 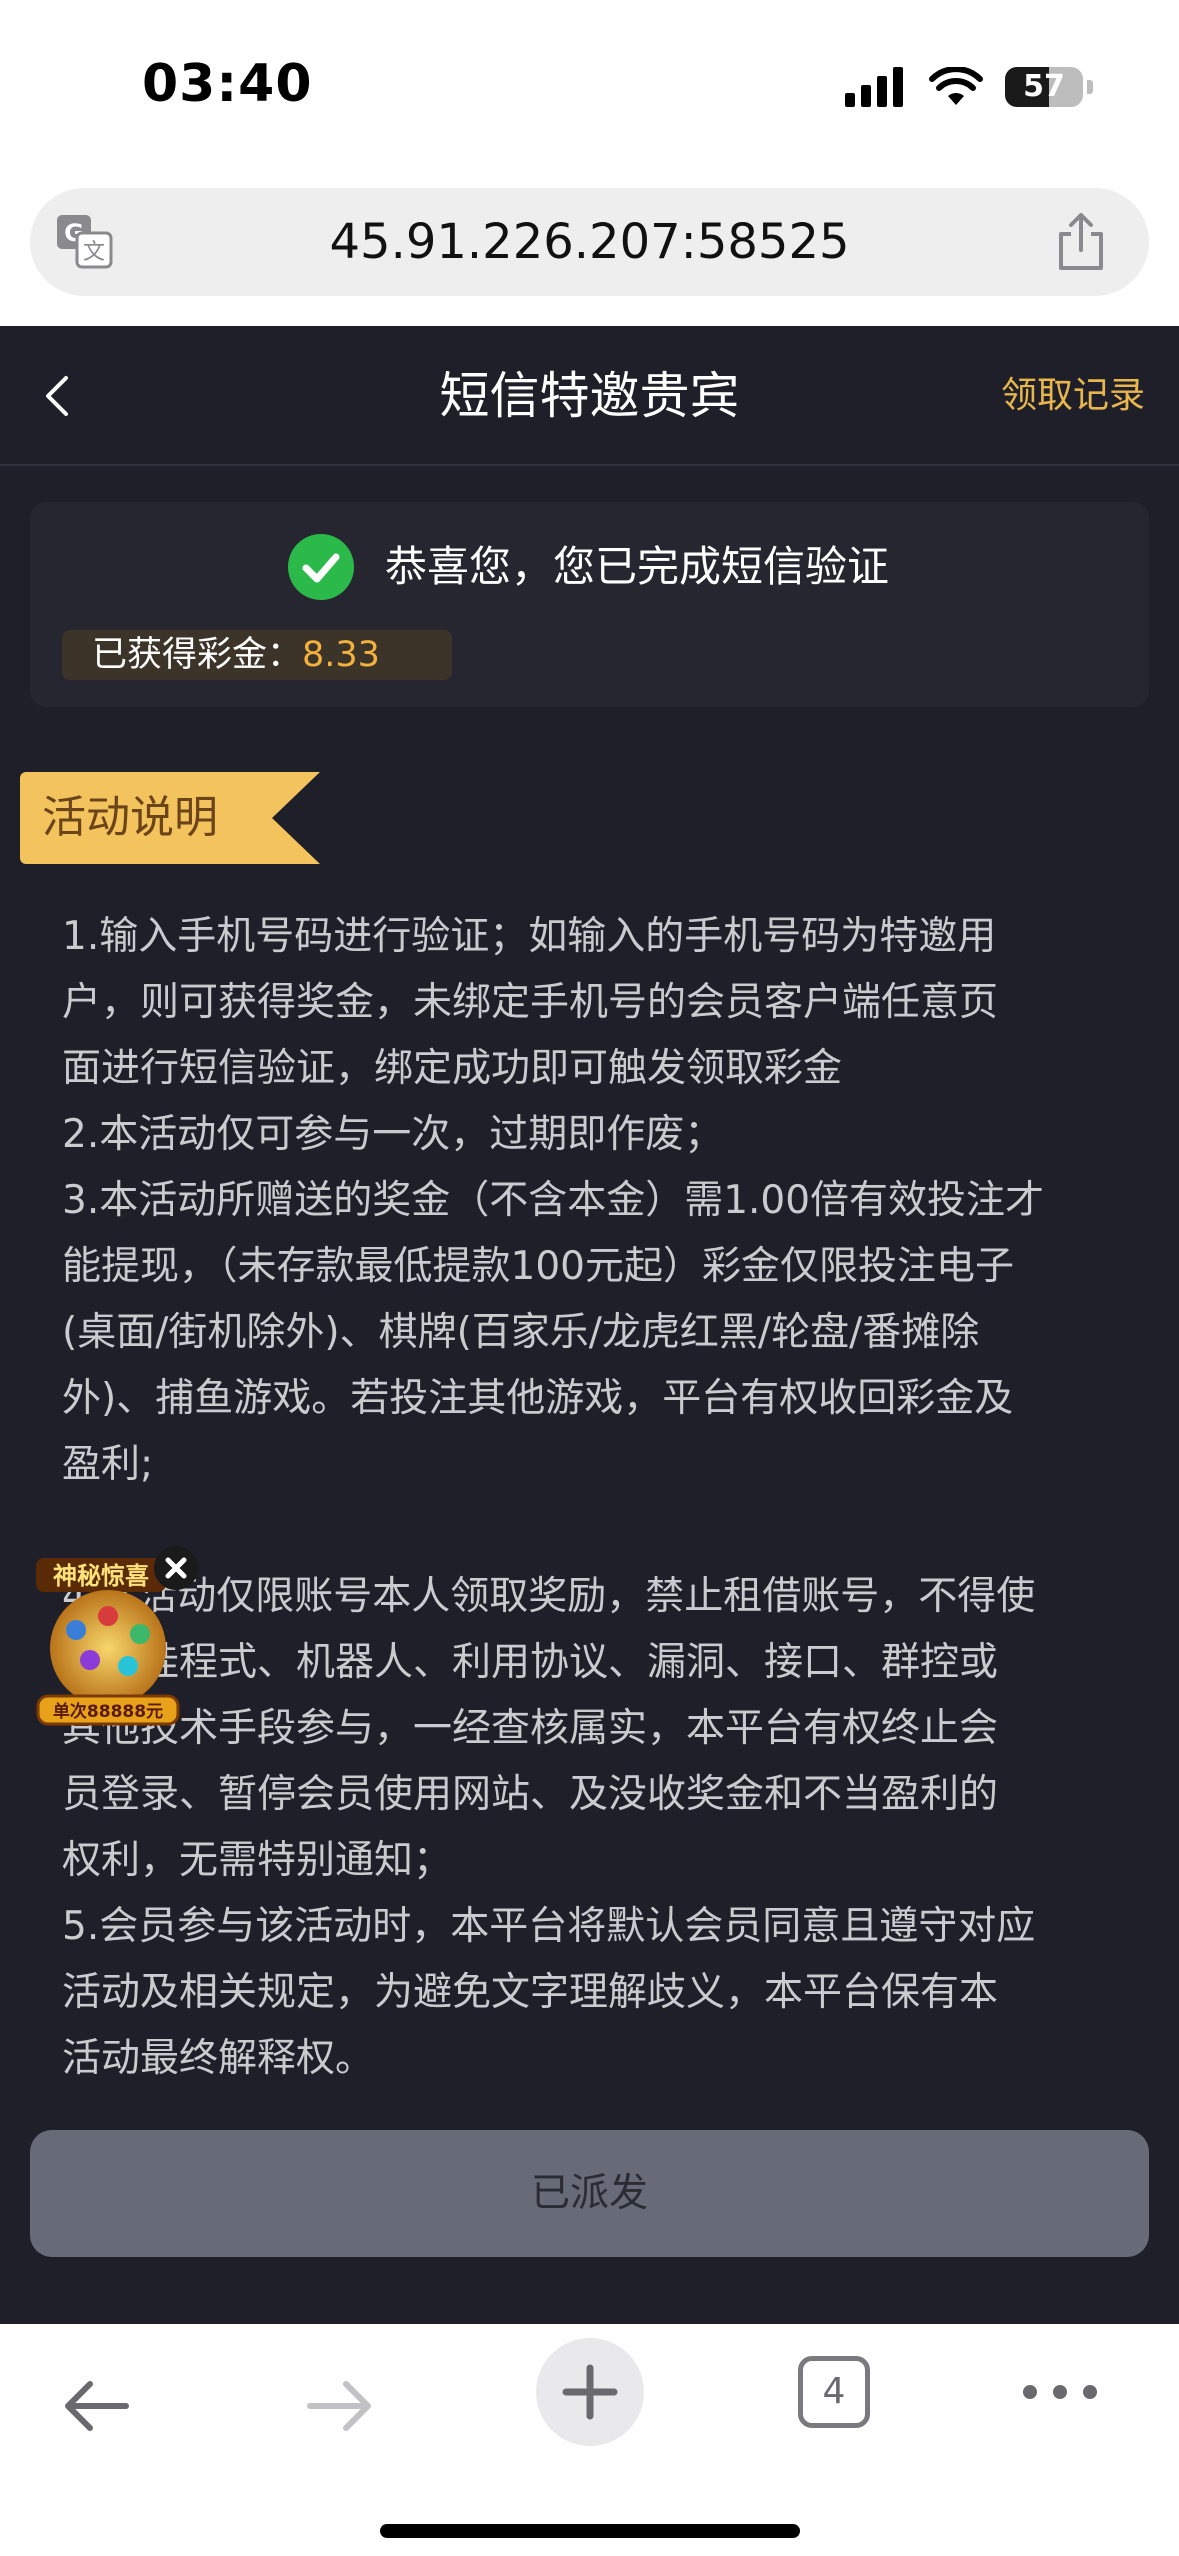 I want to click on bonus-badge: 已获得彩金：8.33, so click(x=257, y=655).